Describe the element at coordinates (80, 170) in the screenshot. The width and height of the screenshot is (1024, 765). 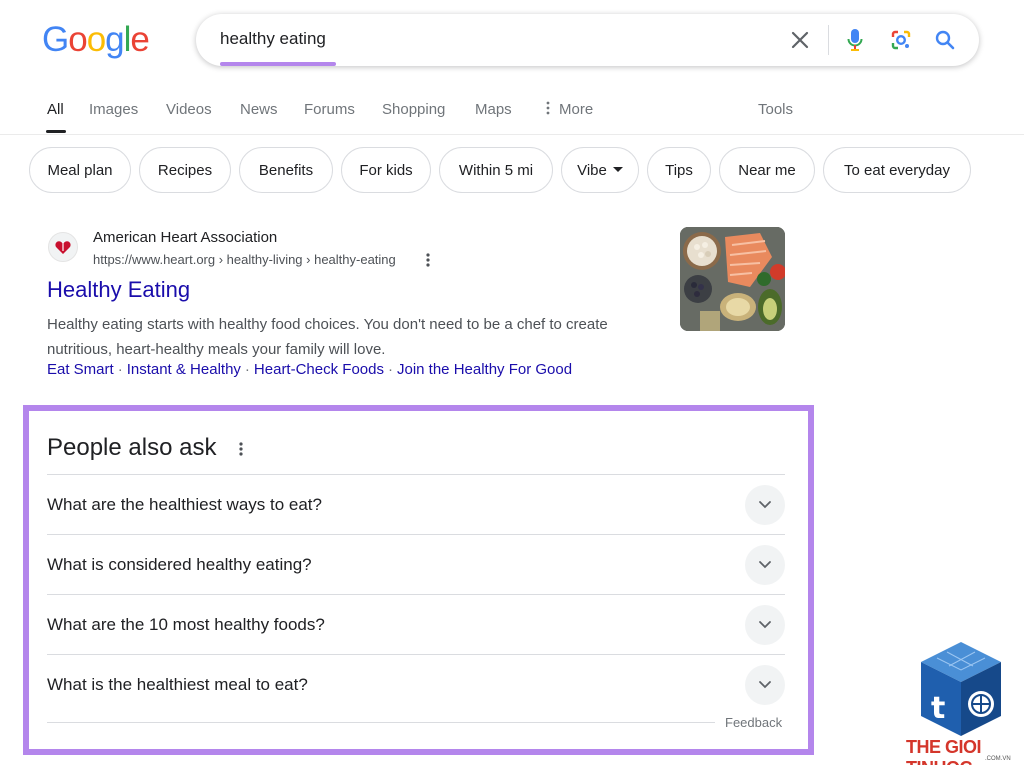
I see `chip-meal-plan: Meal plan` at that location.